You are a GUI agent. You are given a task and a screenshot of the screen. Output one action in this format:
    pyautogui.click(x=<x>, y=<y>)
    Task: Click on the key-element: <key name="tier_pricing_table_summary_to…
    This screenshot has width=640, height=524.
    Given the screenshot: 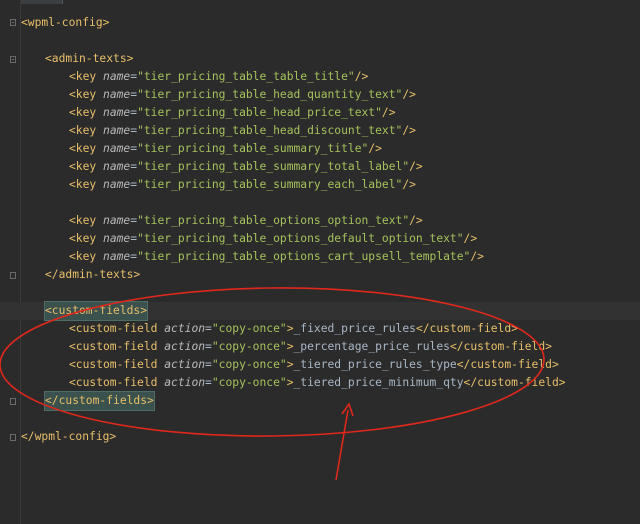 What is the action you would take?
    pyautogui.click(x=246, y=166)
    